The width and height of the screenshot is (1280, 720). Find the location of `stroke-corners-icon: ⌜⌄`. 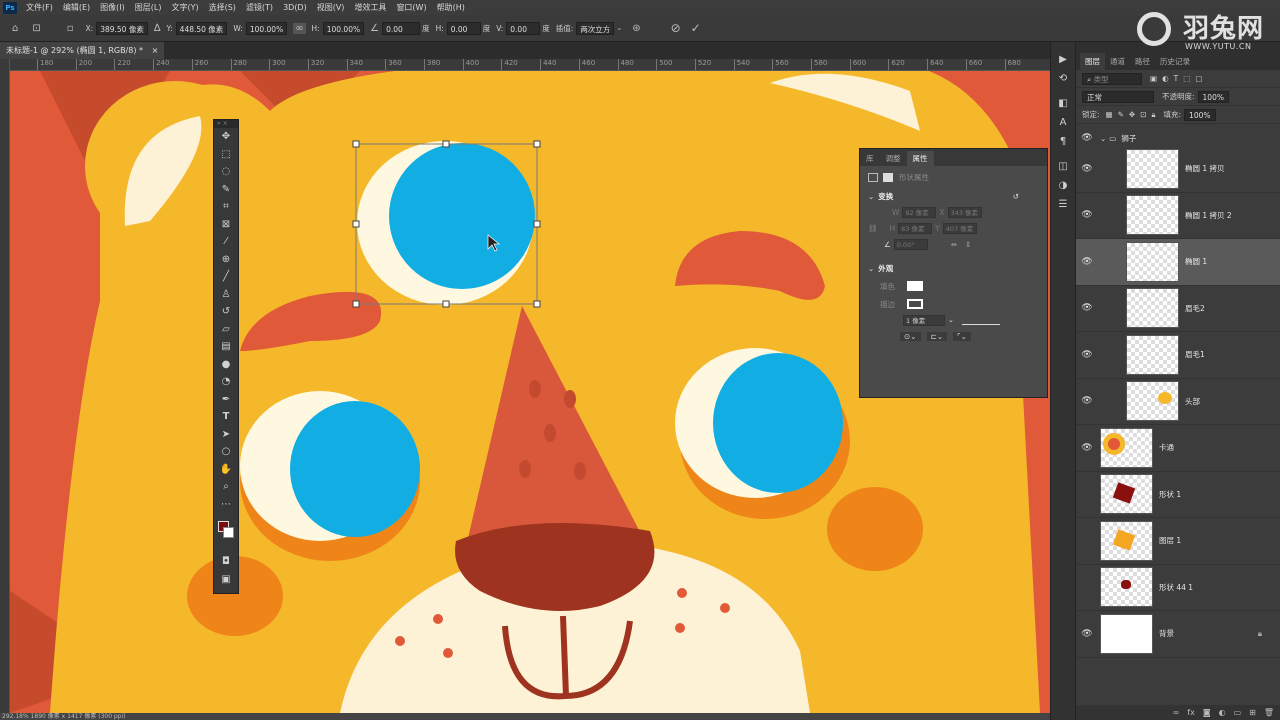

stroke-corners-icon: ⌜⌄ is located at coordinates (962, 336).